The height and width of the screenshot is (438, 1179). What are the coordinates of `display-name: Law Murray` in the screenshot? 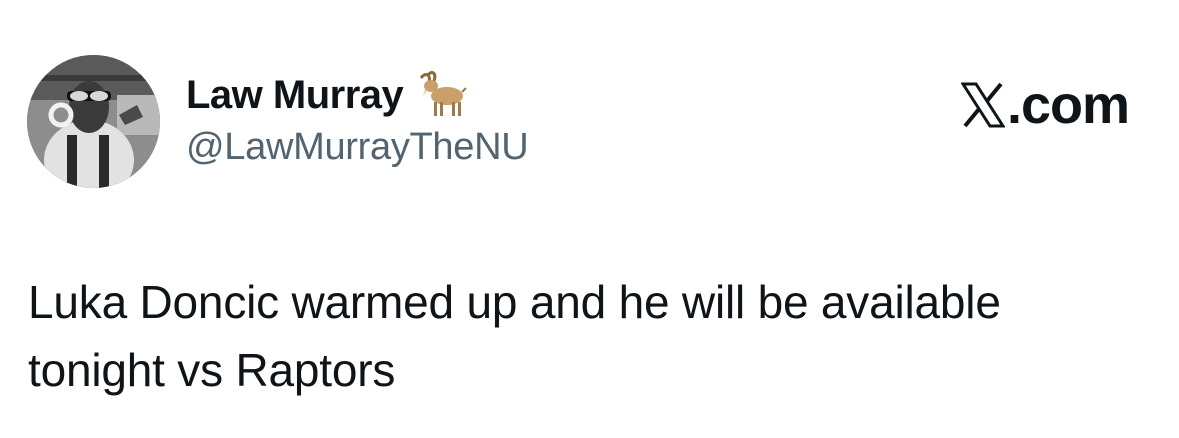 It's located at (295, 95).